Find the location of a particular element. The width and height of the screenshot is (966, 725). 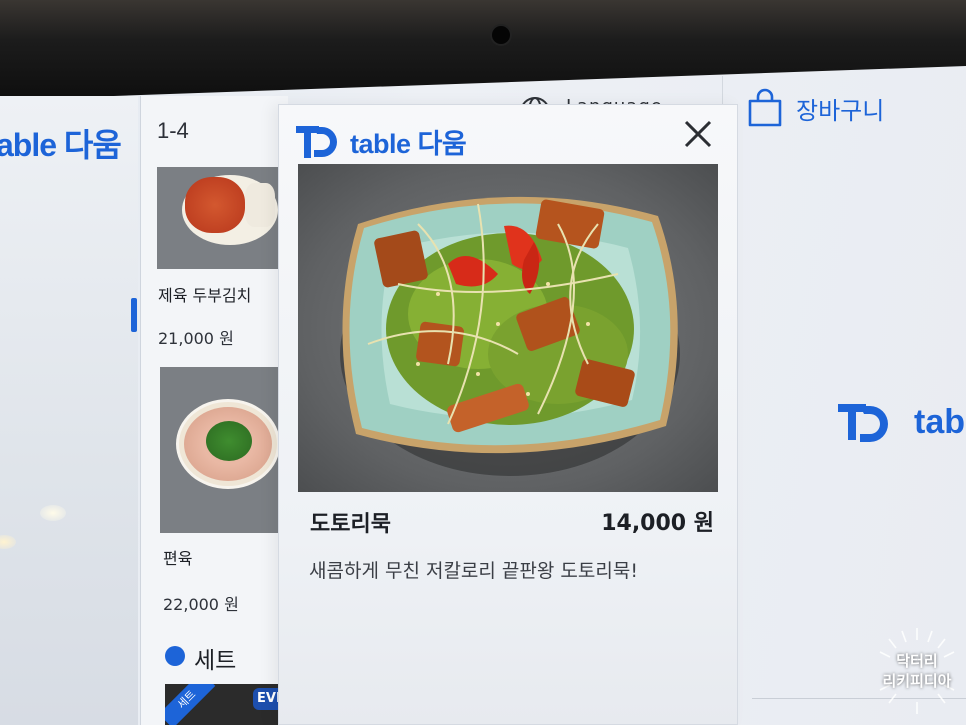

dish-name: 도토리묵 is located at coordinates (350, 524).